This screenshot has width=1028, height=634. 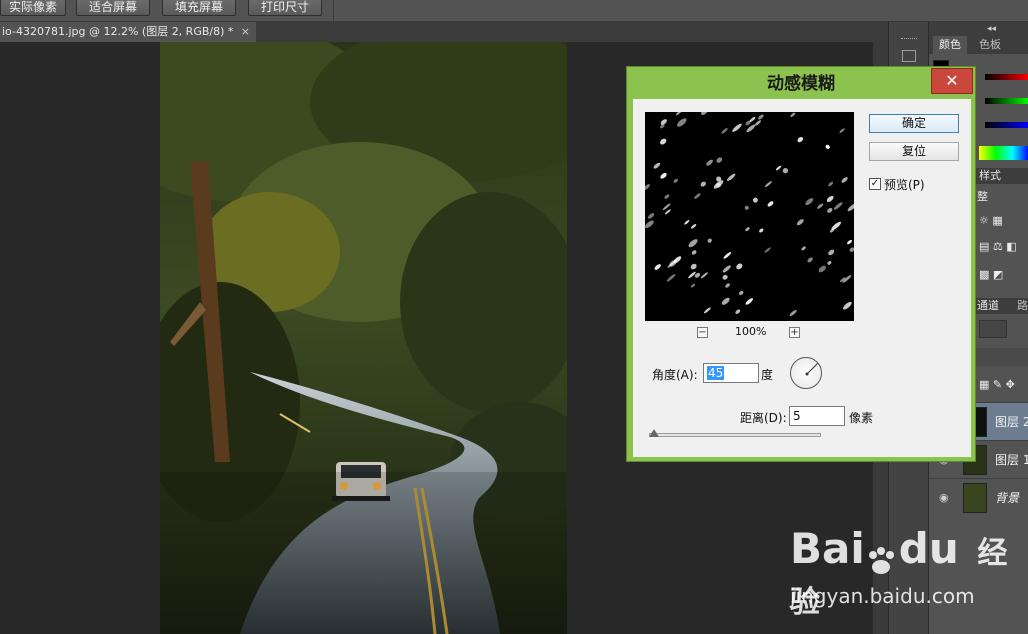 What do you see at coordinates (245, 32) in the screenshot?
I see `close-tab-icon: ×` at bounding box center [245, 32].